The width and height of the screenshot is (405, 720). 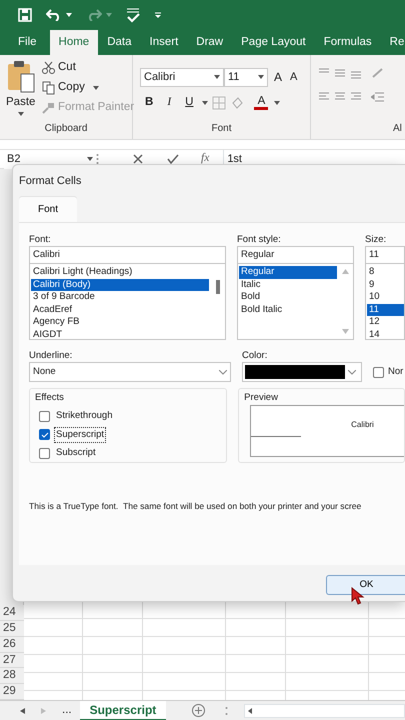 I want to click on sheet-tab: Superscript, so click(x=123, y=710).